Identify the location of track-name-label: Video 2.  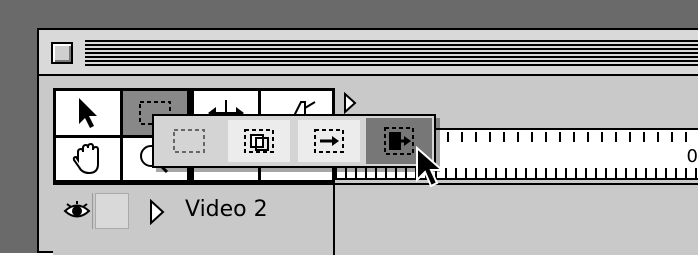
(226, 209).